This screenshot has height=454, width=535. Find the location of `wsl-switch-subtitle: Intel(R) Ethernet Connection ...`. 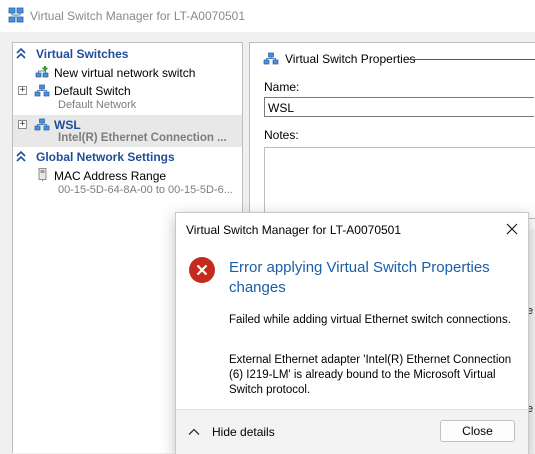

wsl-switch-subtitle: Intel(R) Ethernet Connection ... is located at coordinates (142, 138).